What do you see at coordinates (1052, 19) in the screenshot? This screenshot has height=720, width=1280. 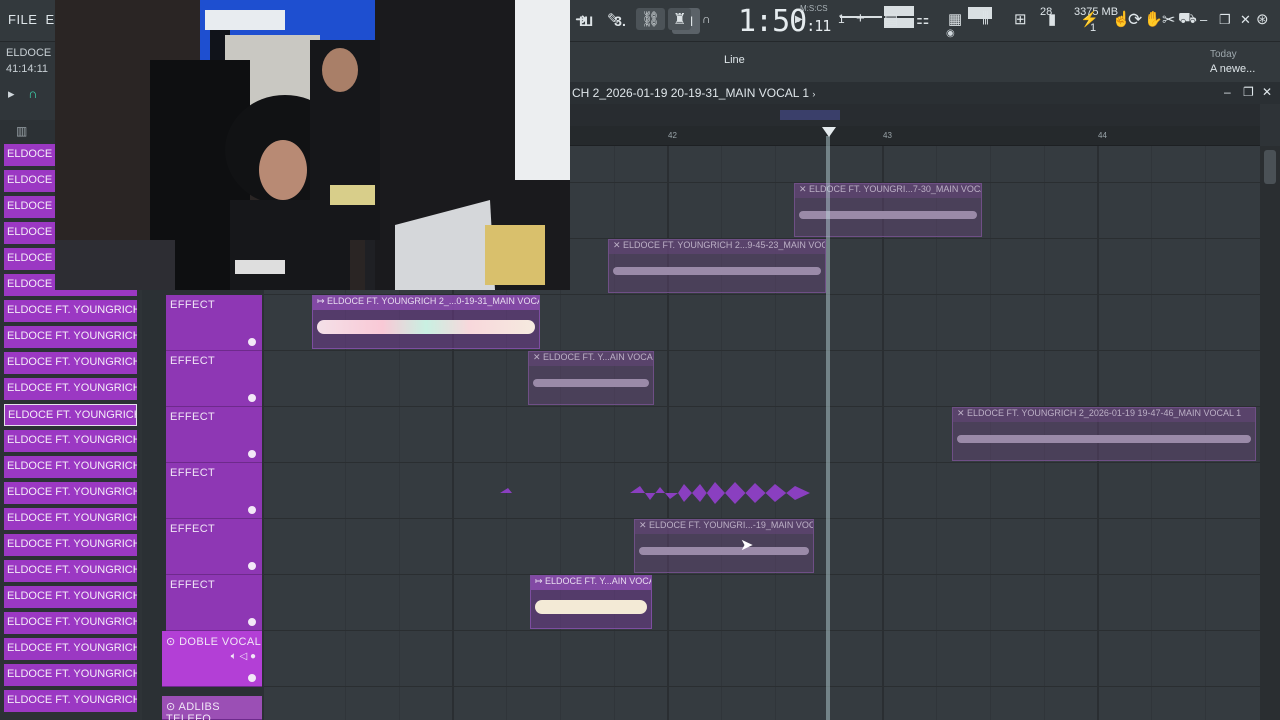 I see `file-icon: ▮` at bounding box center [1052, 19].